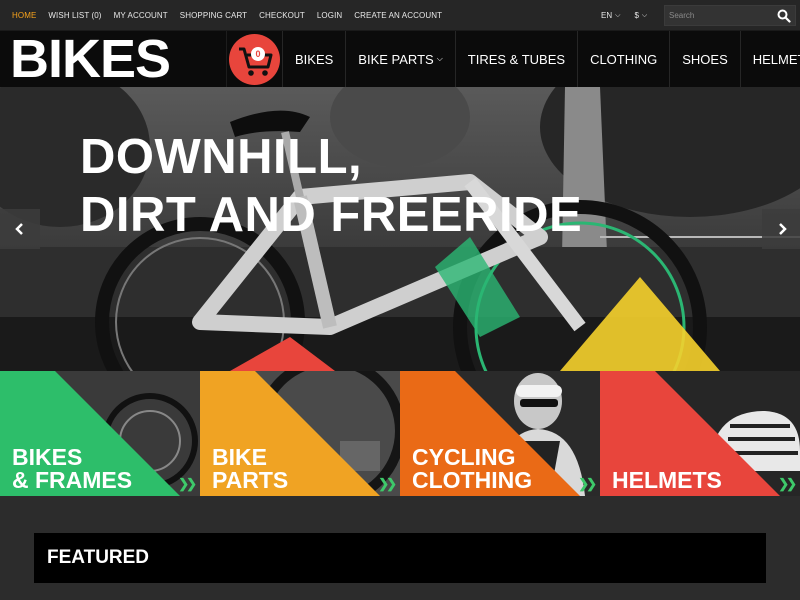  I want to click on nav-item-bike-parts: BIKE PARTS ⌵, so click(399, 59).